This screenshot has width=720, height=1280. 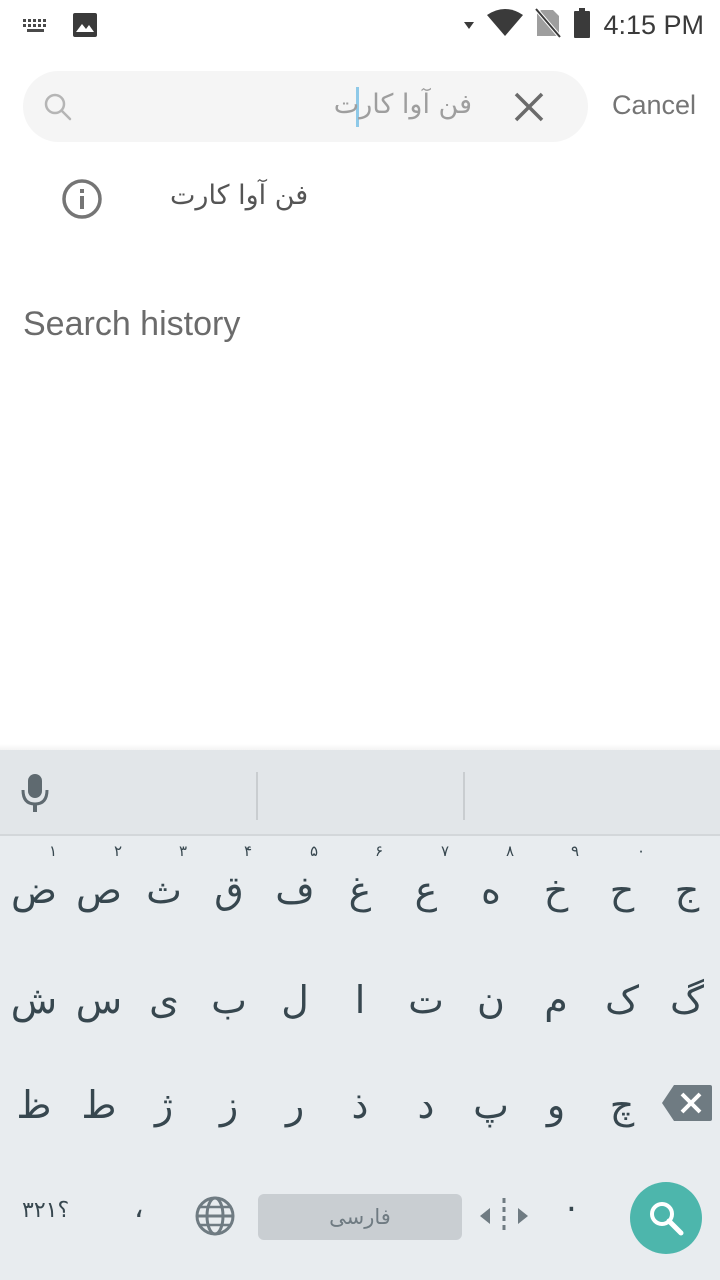 What do you see at coordinates (687, 1000) in the screenshot?
I see `key-gaf: گ` at bounding box center [687, 1000].